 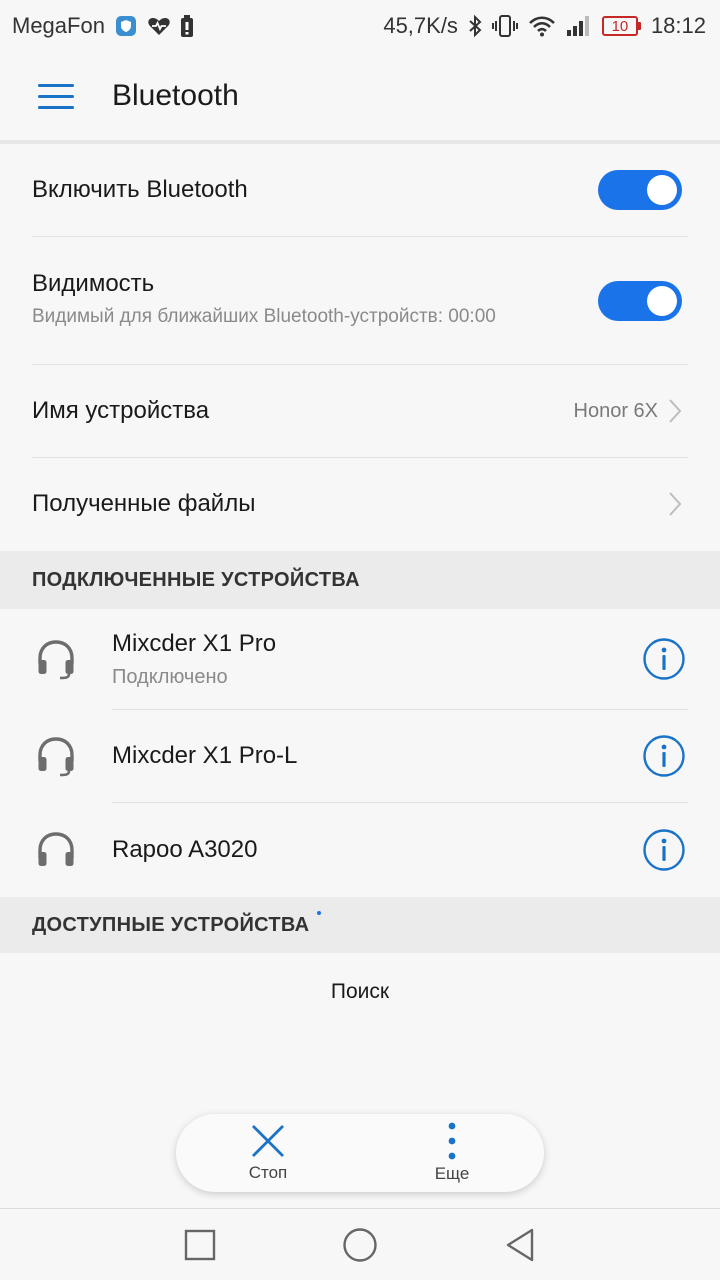 What do you see at coordinates (475, 26) in the screenshot?
I see `bluetooth-icon` at bounding box center [475, 26].